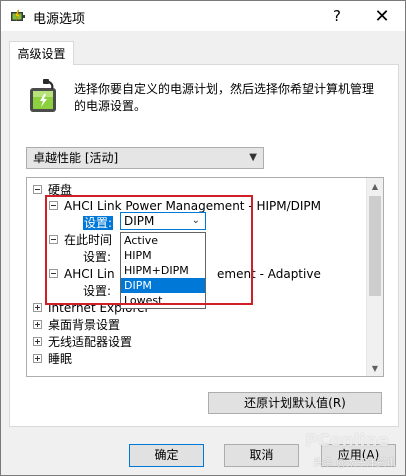  I want to click on close-icon: ✕, so click(382, 16).